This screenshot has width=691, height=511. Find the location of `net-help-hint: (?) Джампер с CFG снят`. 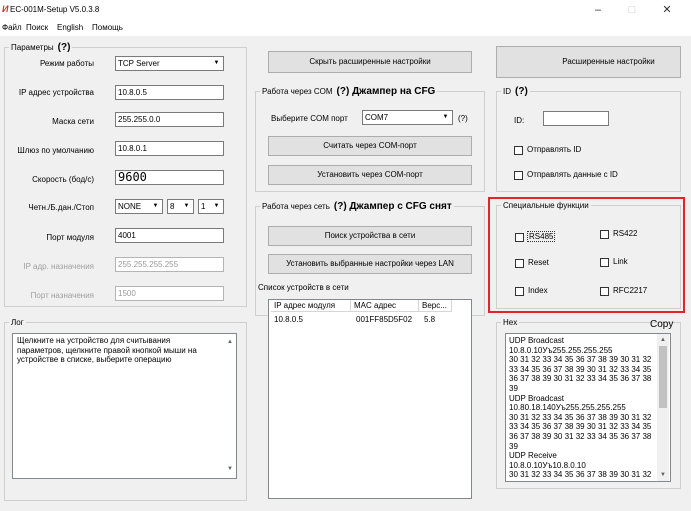

net-help-hint: (?) Джампер с CFG снят is located at coordinates (393, 206).